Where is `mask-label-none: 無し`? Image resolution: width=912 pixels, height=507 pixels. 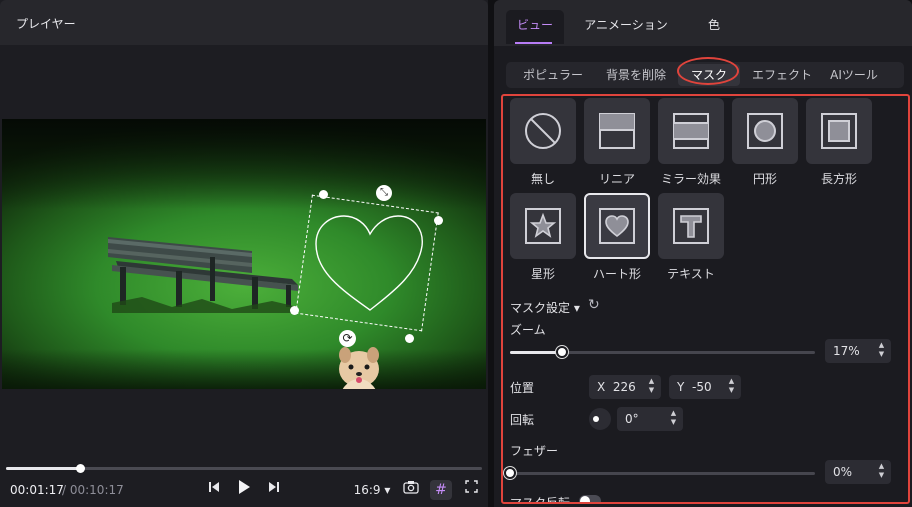 mask-label-none: 無し is located at coordinates (542, 179).